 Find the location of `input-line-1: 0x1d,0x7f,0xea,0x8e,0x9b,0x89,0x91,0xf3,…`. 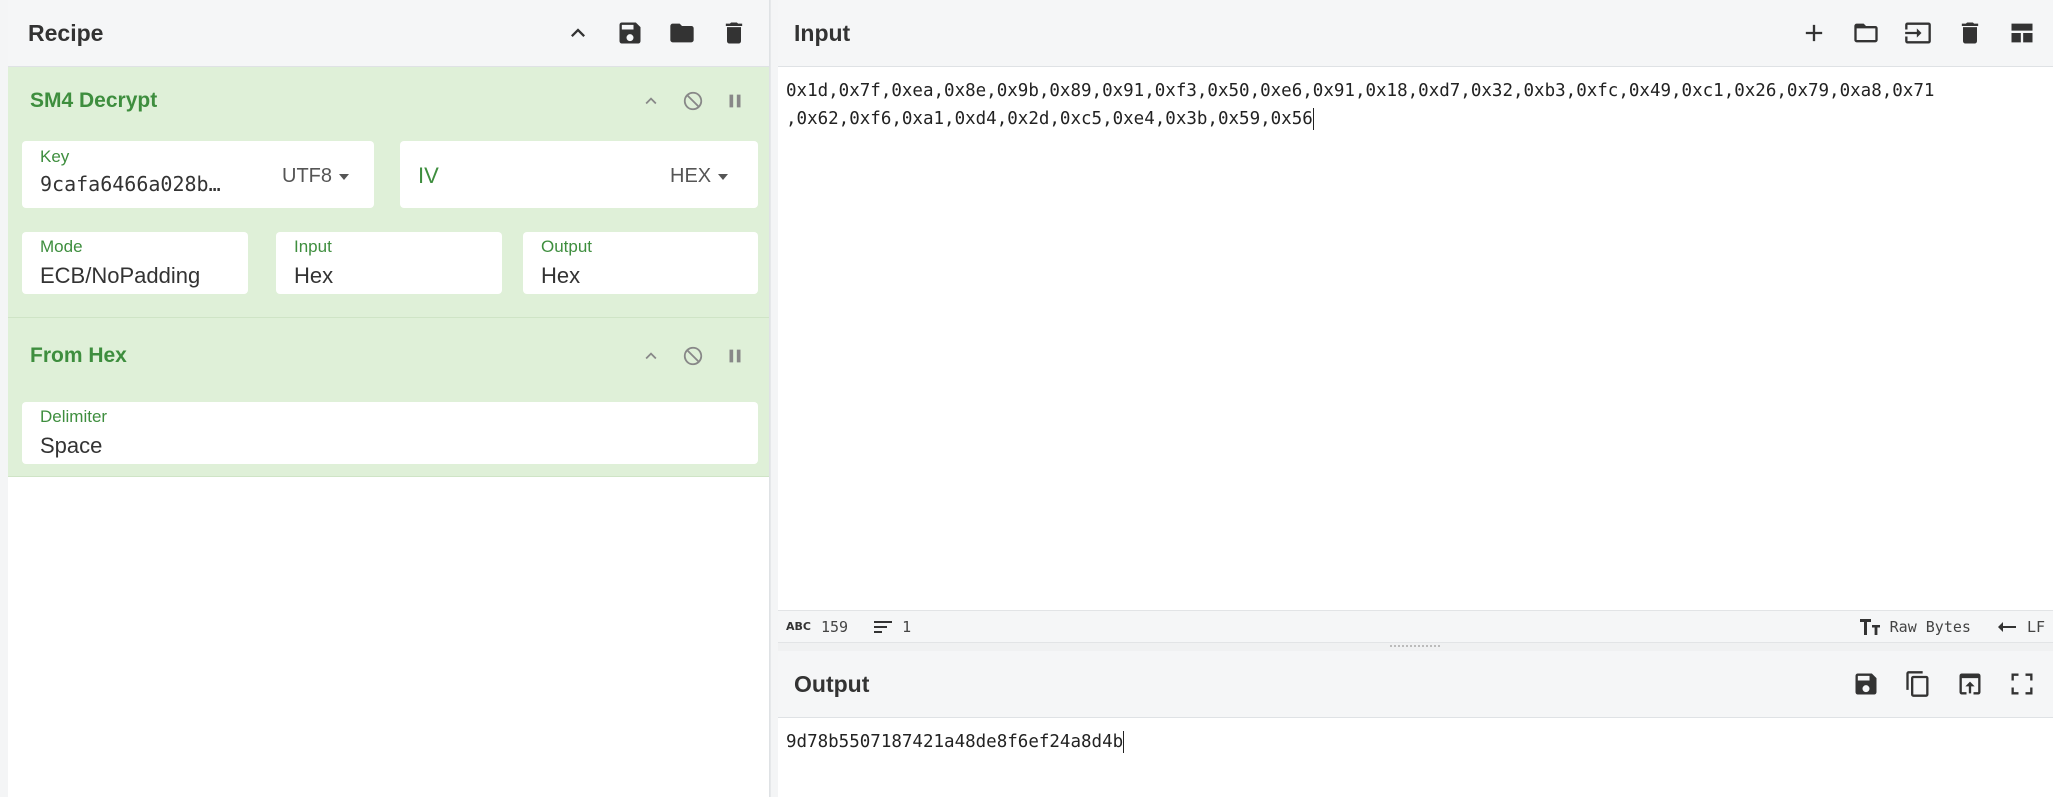

input-line-1: 0x1d,0x7f,0xea,0x8e,0x9b,0x89,0x91,0xf3,… is located at coordinates (1360, 91).